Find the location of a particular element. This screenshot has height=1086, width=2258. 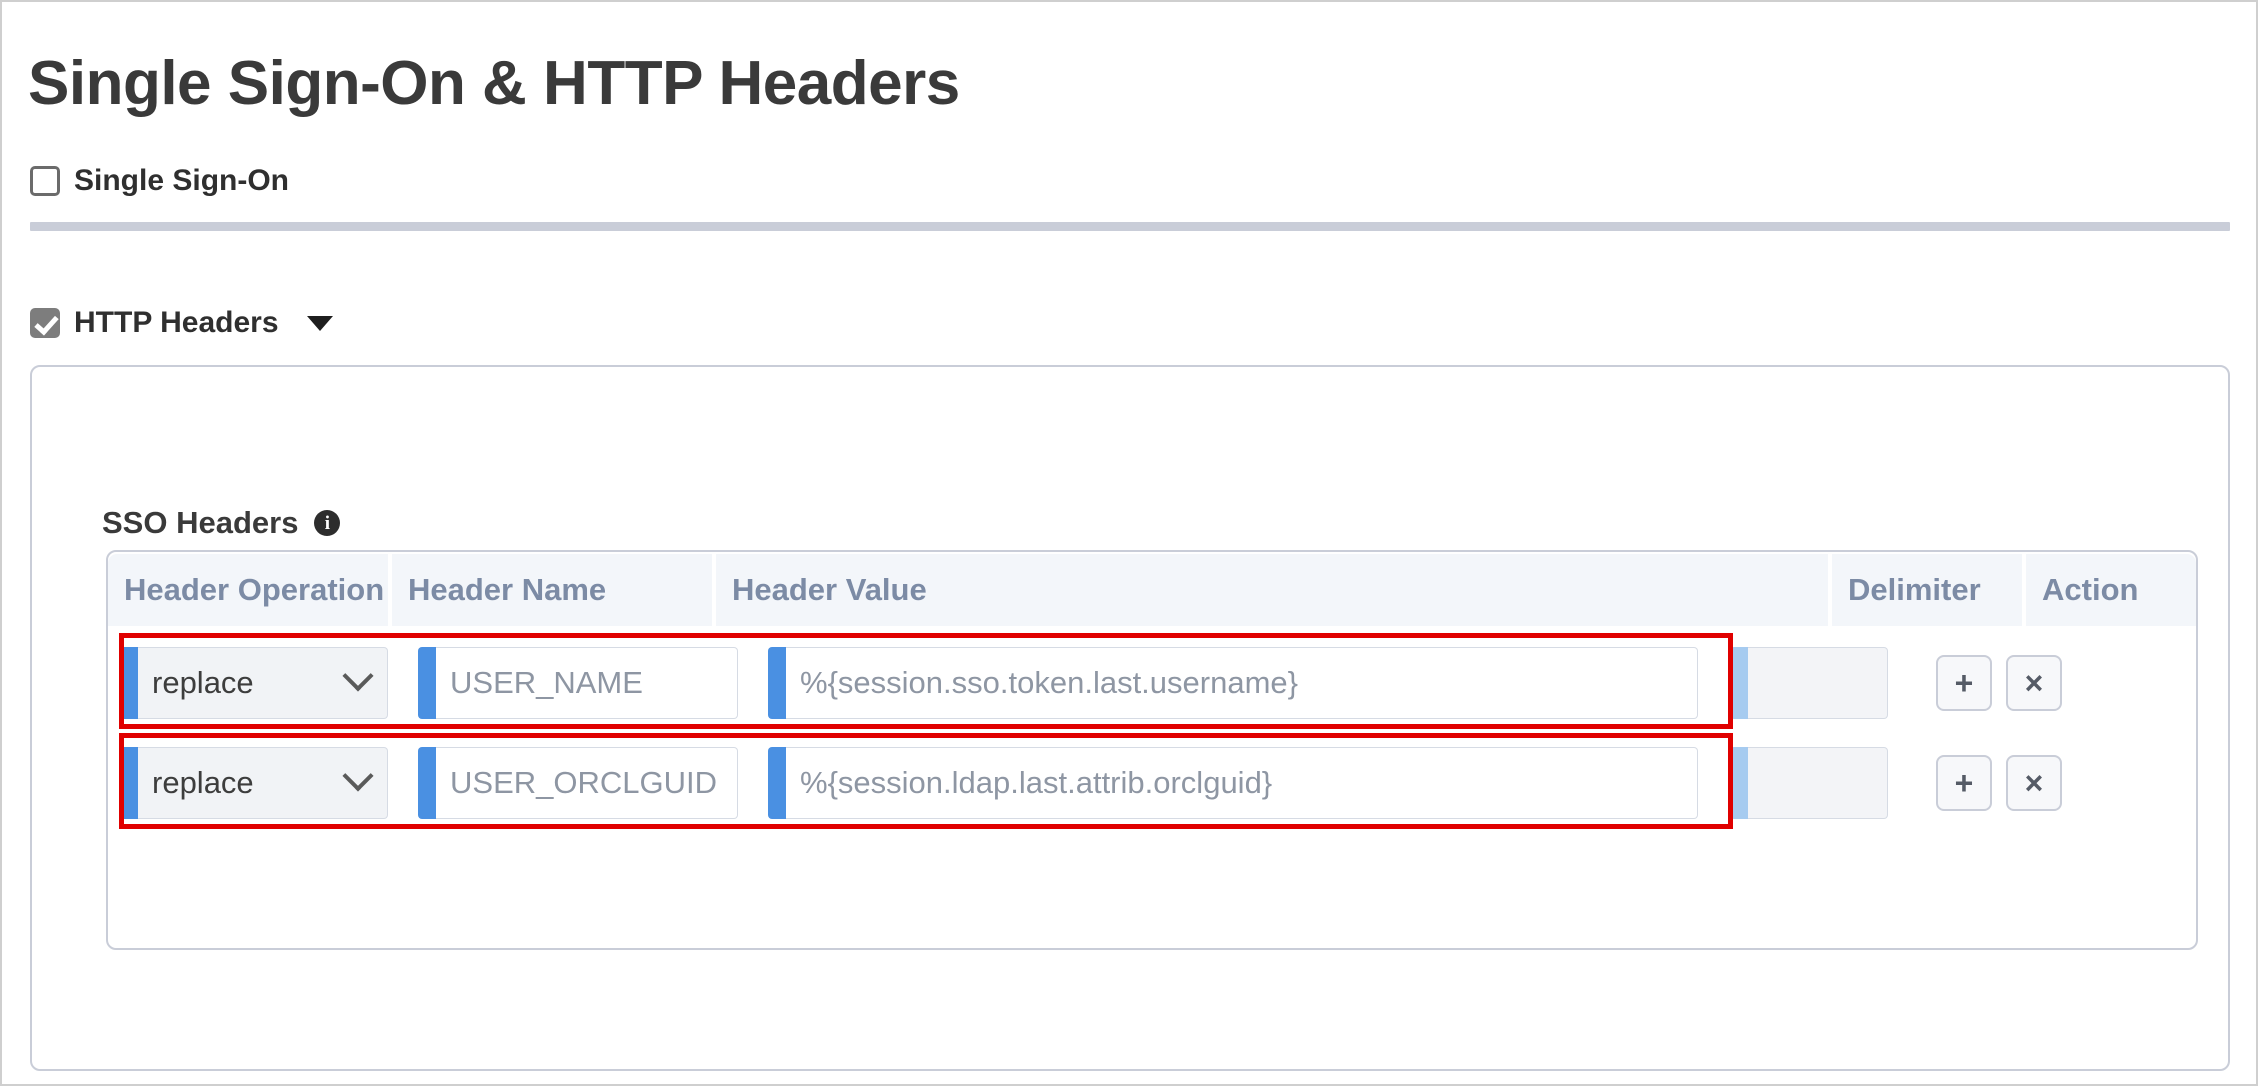

column-header-header-value: Header Value is located at coordinates (1272, 590).